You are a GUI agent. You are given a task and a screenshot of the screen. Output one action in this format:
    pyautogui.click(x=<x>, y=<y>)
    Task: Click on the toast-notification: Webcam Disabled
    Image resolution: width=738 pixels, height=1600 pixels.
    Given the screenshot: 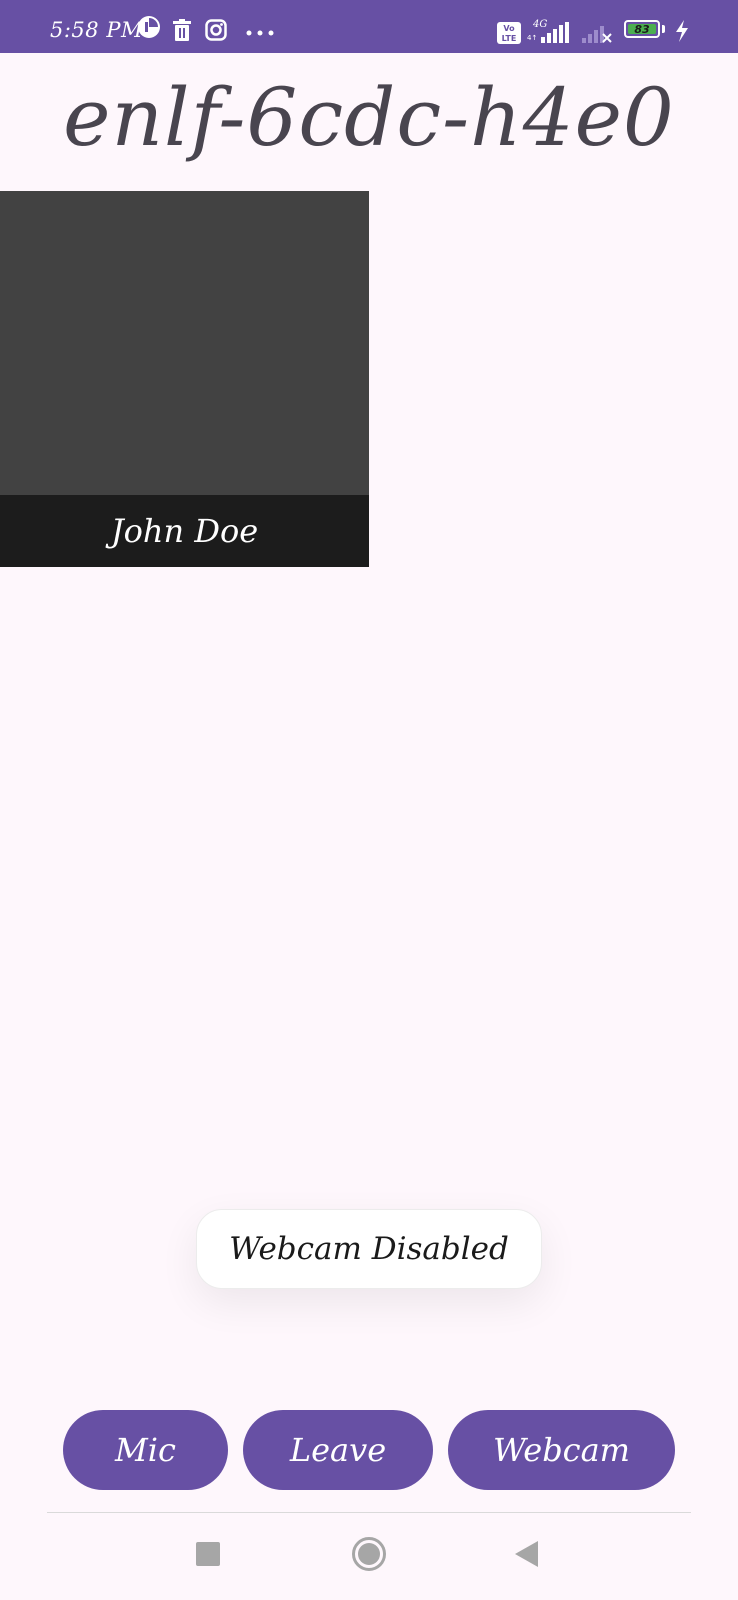 What is the action you would take?
    pyautogui.click(x=369, y=1249)
    